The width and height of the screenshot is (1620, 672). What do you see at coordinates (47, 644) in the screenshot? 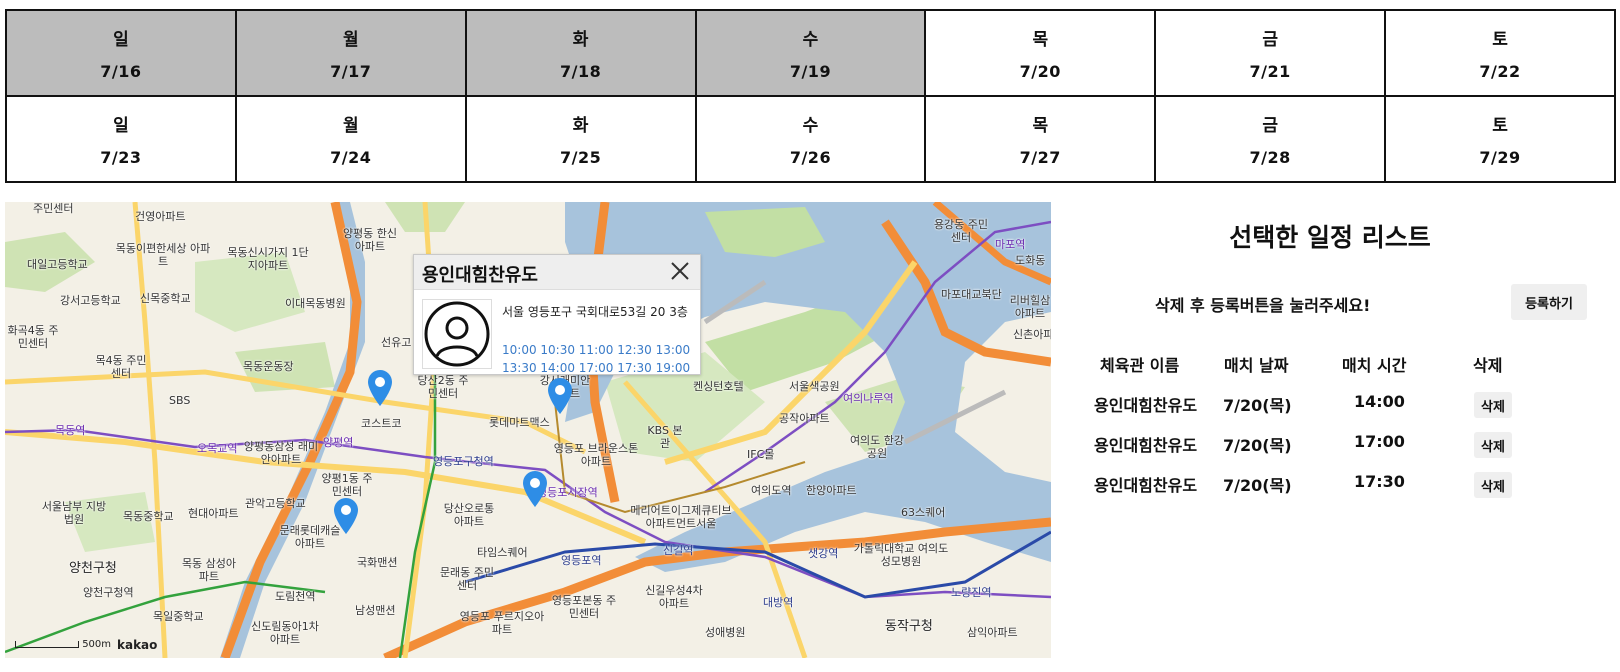
I see `scale-bar` at bounding box center [47, 644].